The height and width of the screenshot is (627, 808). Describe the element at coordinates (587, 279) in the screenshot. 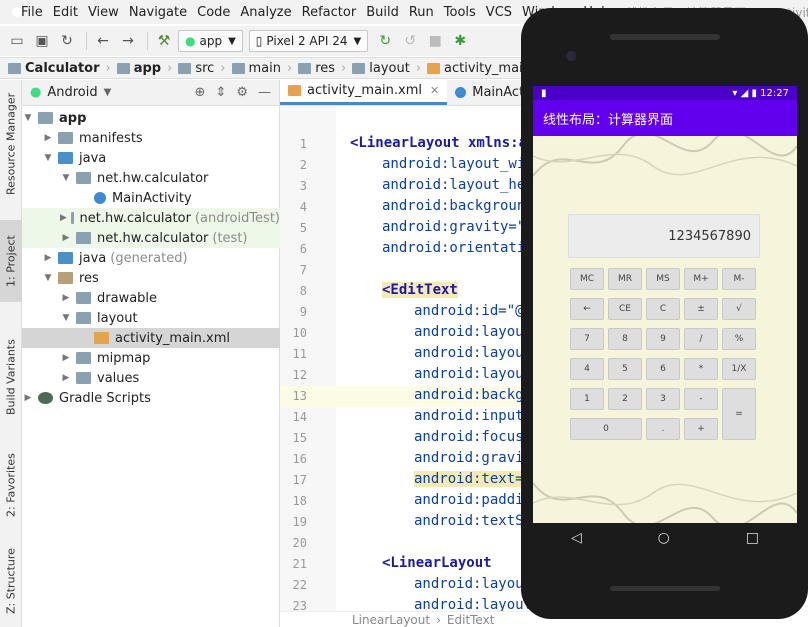

I see `calc-key: MC` at that location.